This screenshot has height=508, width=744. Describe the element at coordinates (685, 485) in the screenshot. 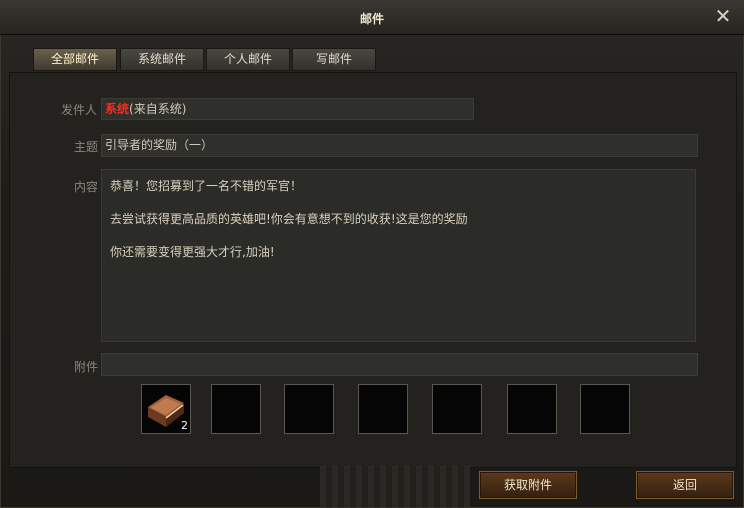

I see `back-button: 返回` at that location.